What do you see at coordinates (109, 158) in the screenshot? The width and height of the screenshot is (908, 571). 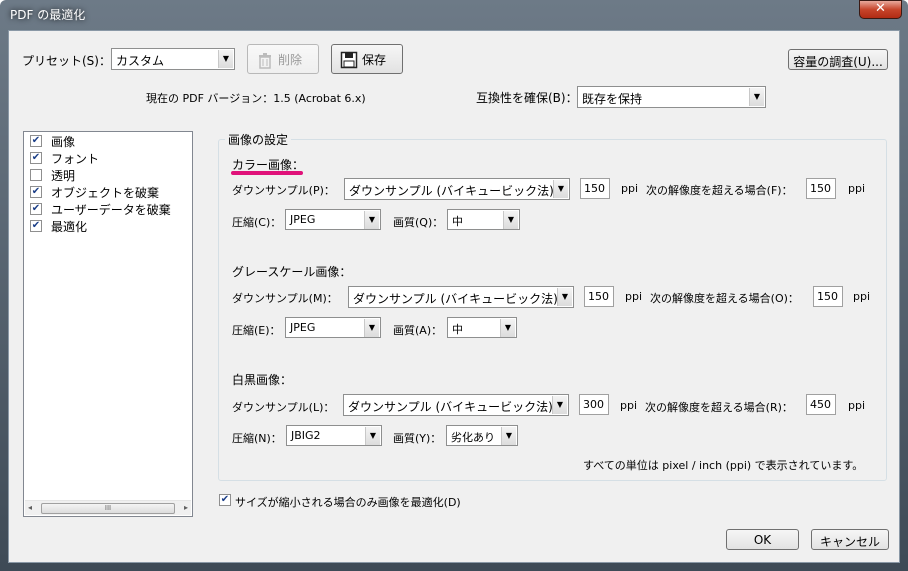 I see `category-item-fonts: ✔ フォント` at bounding box center [109, 158].